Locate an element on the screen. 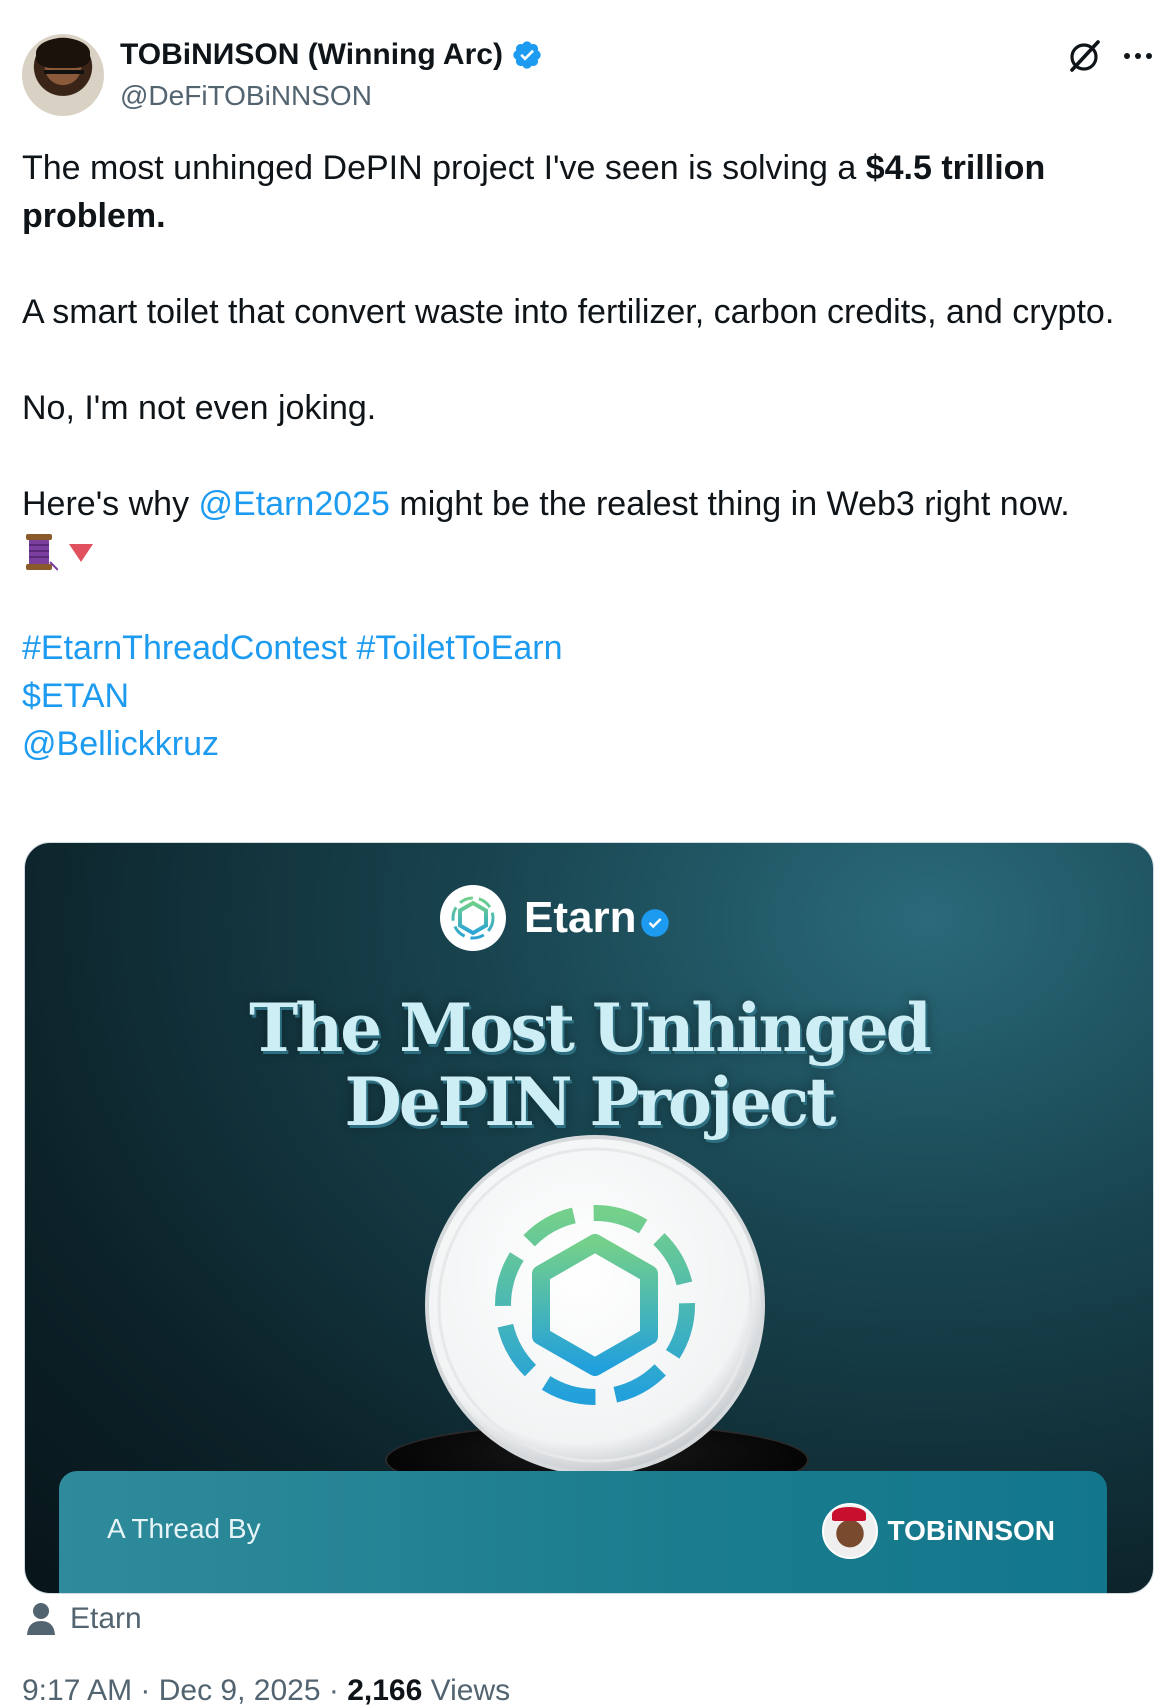 This screenshot has height=1708, width=1176. media-brand: Etarn is located at coordinates (555, 918).